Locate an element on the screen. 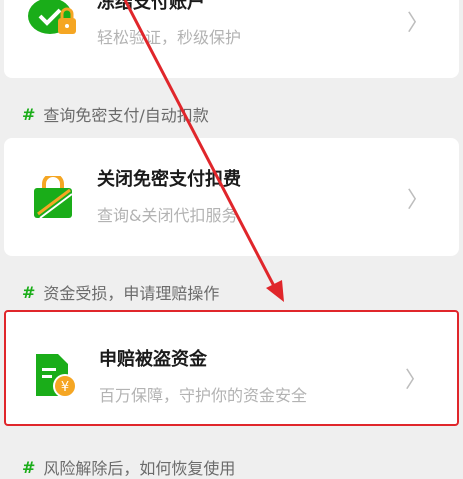  card-title: 冻结支付账户 is located at coordinates (151, 6).